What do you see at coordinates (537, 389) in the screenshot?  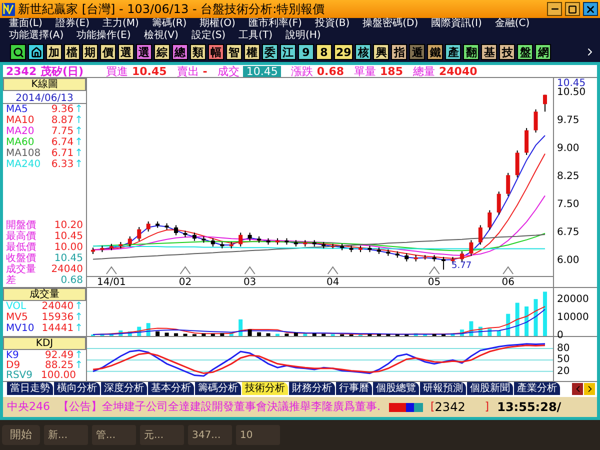 I see `analysis-tab: 產業分析` at bounding box center [537, 389].